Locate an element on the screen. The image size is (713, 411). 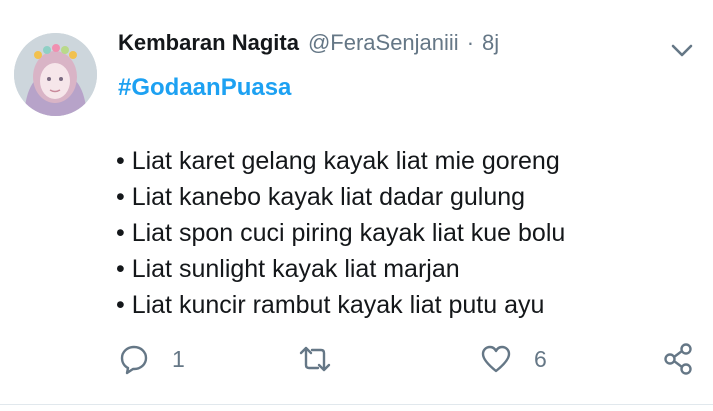
hashtag-link: #GodaanPuasa is located at coordinates (204, 88).